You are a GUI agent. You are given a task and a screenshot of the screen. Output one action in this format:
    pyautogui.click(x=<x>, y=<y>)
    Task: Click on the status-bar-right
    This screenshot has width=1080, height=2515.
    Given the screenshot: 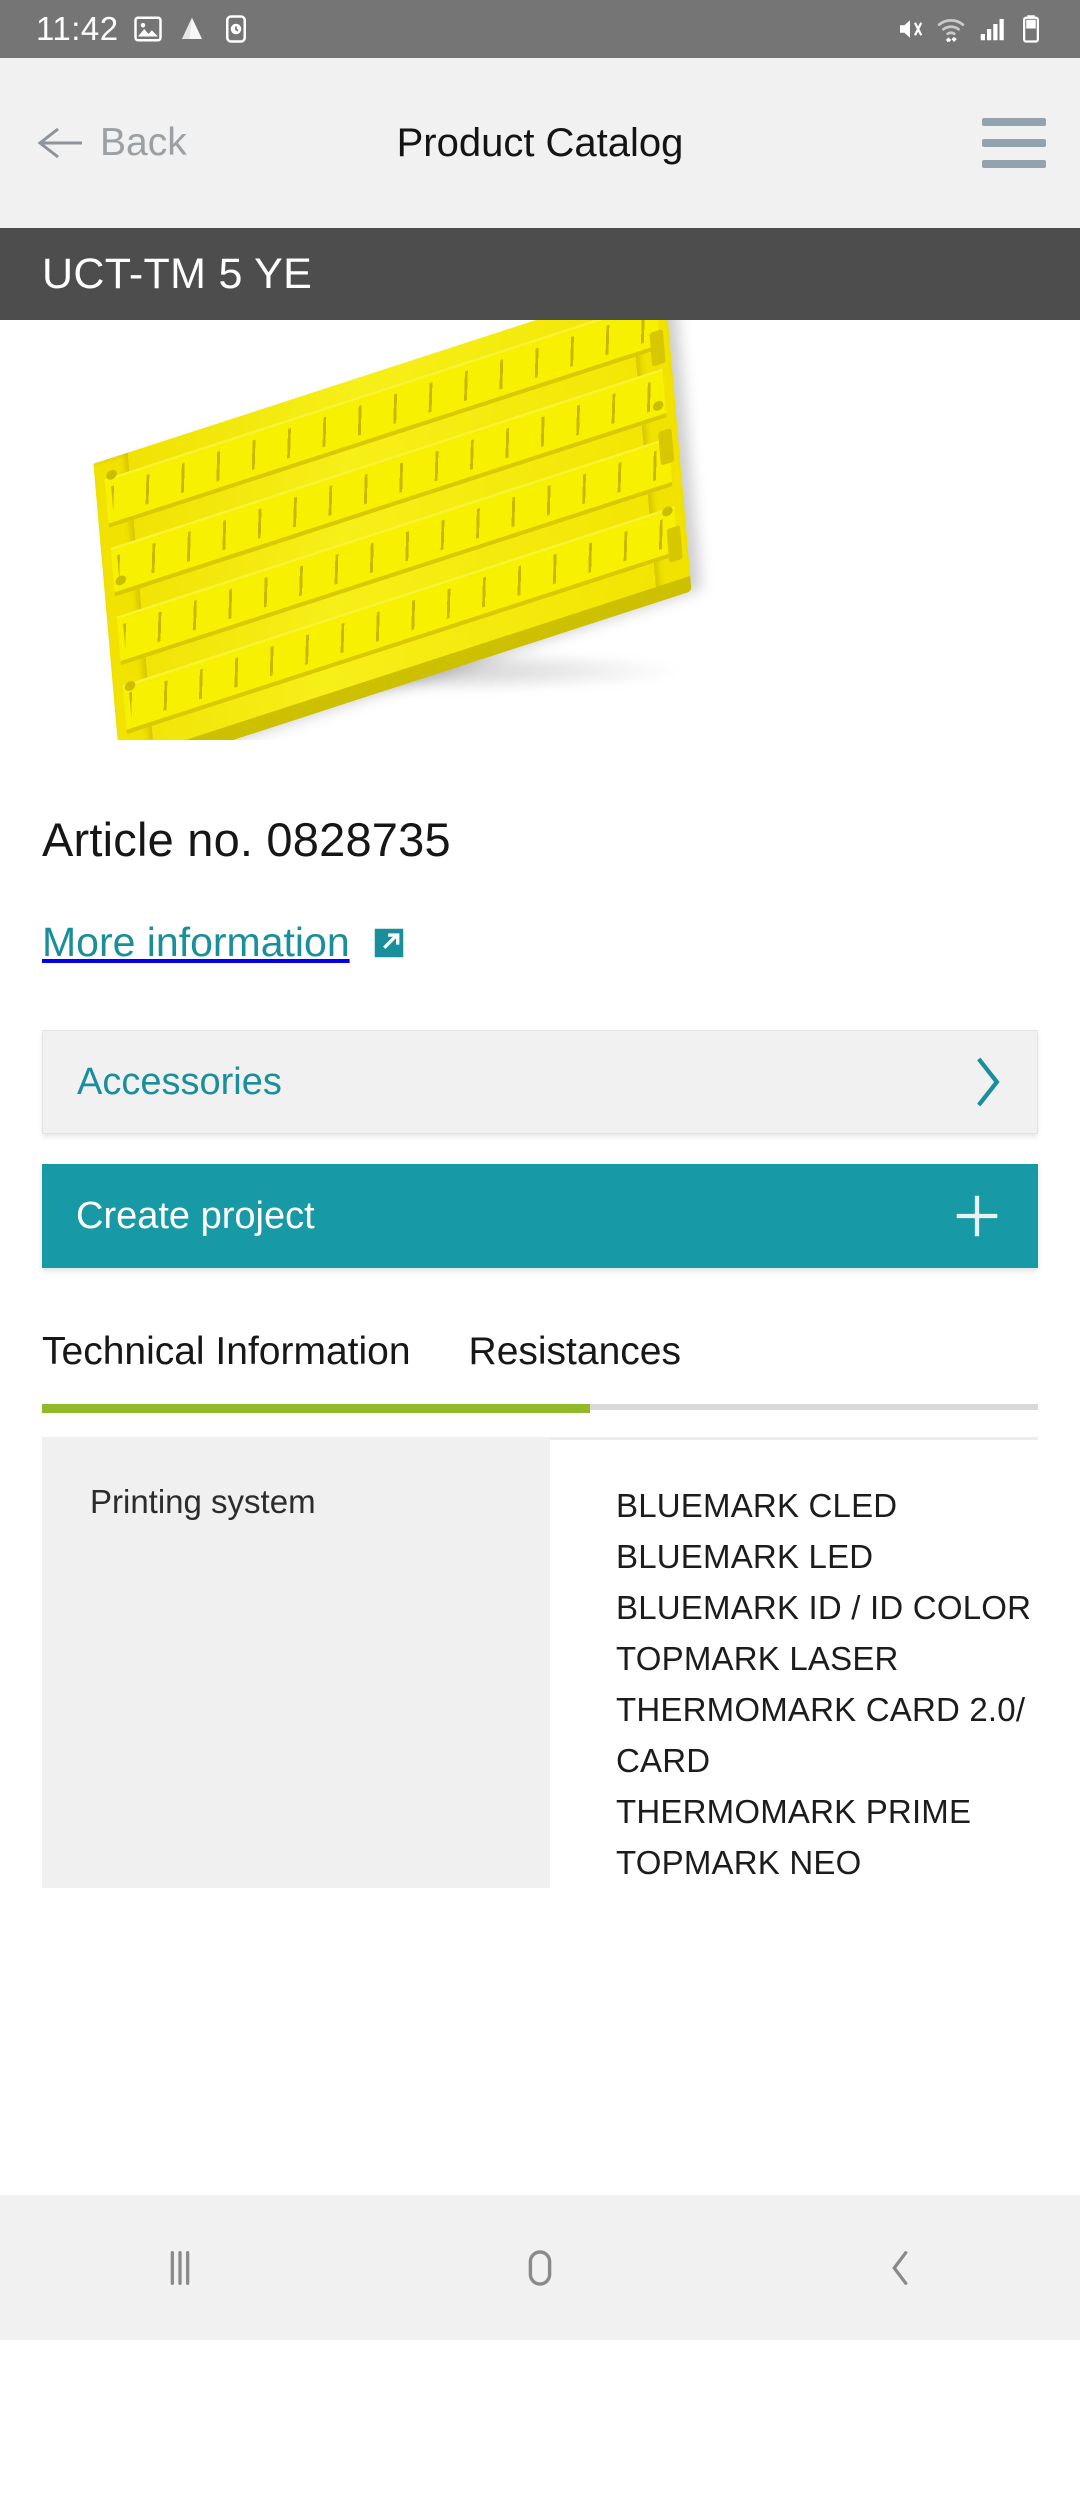 What is the action you would take?
    pyautogui.click(x=969, y=29)
    